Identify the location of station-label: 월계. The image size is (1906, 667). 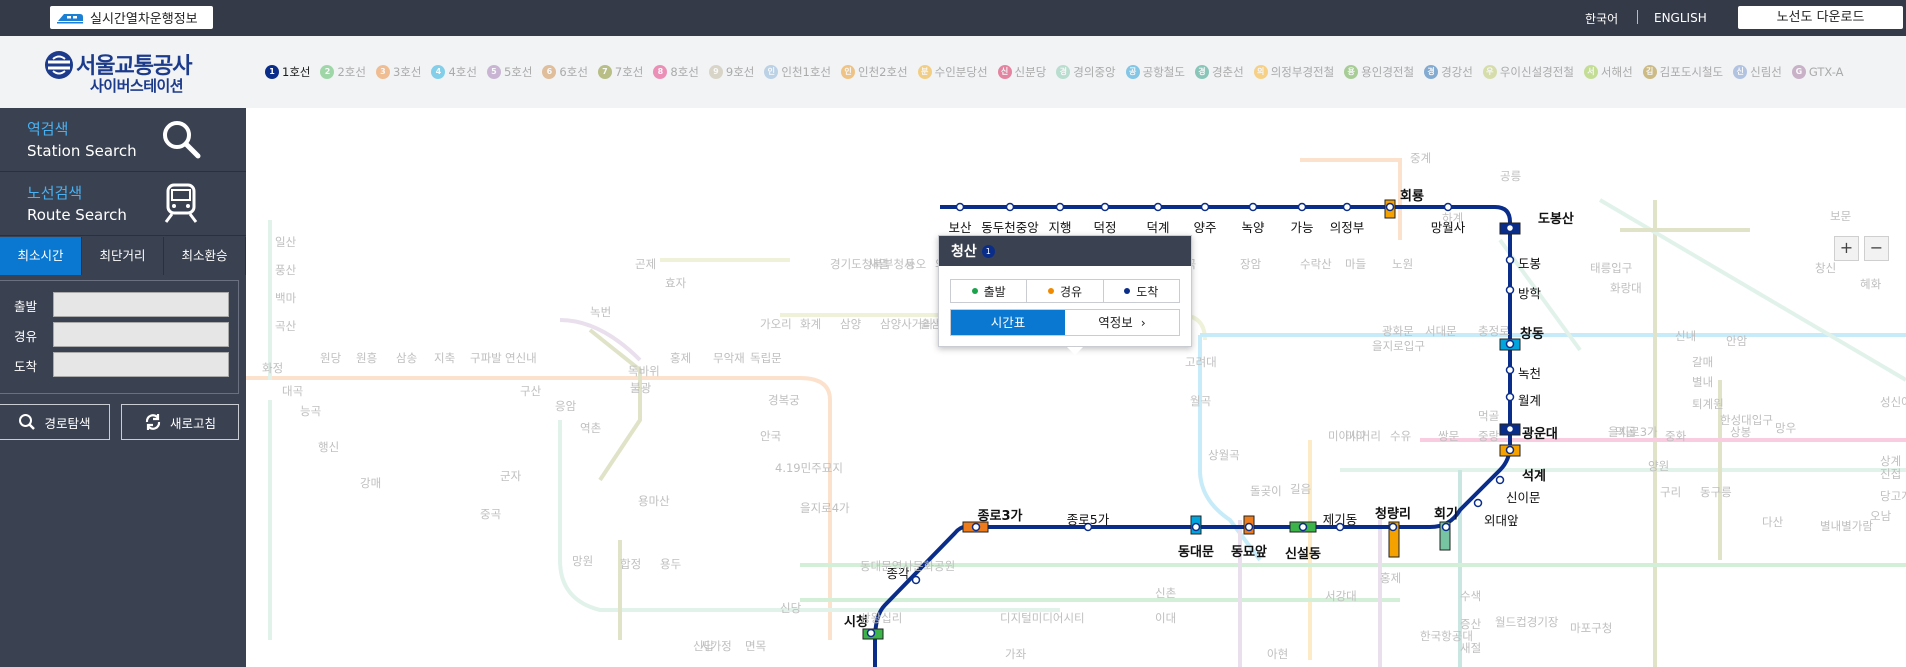
(1529, 400).